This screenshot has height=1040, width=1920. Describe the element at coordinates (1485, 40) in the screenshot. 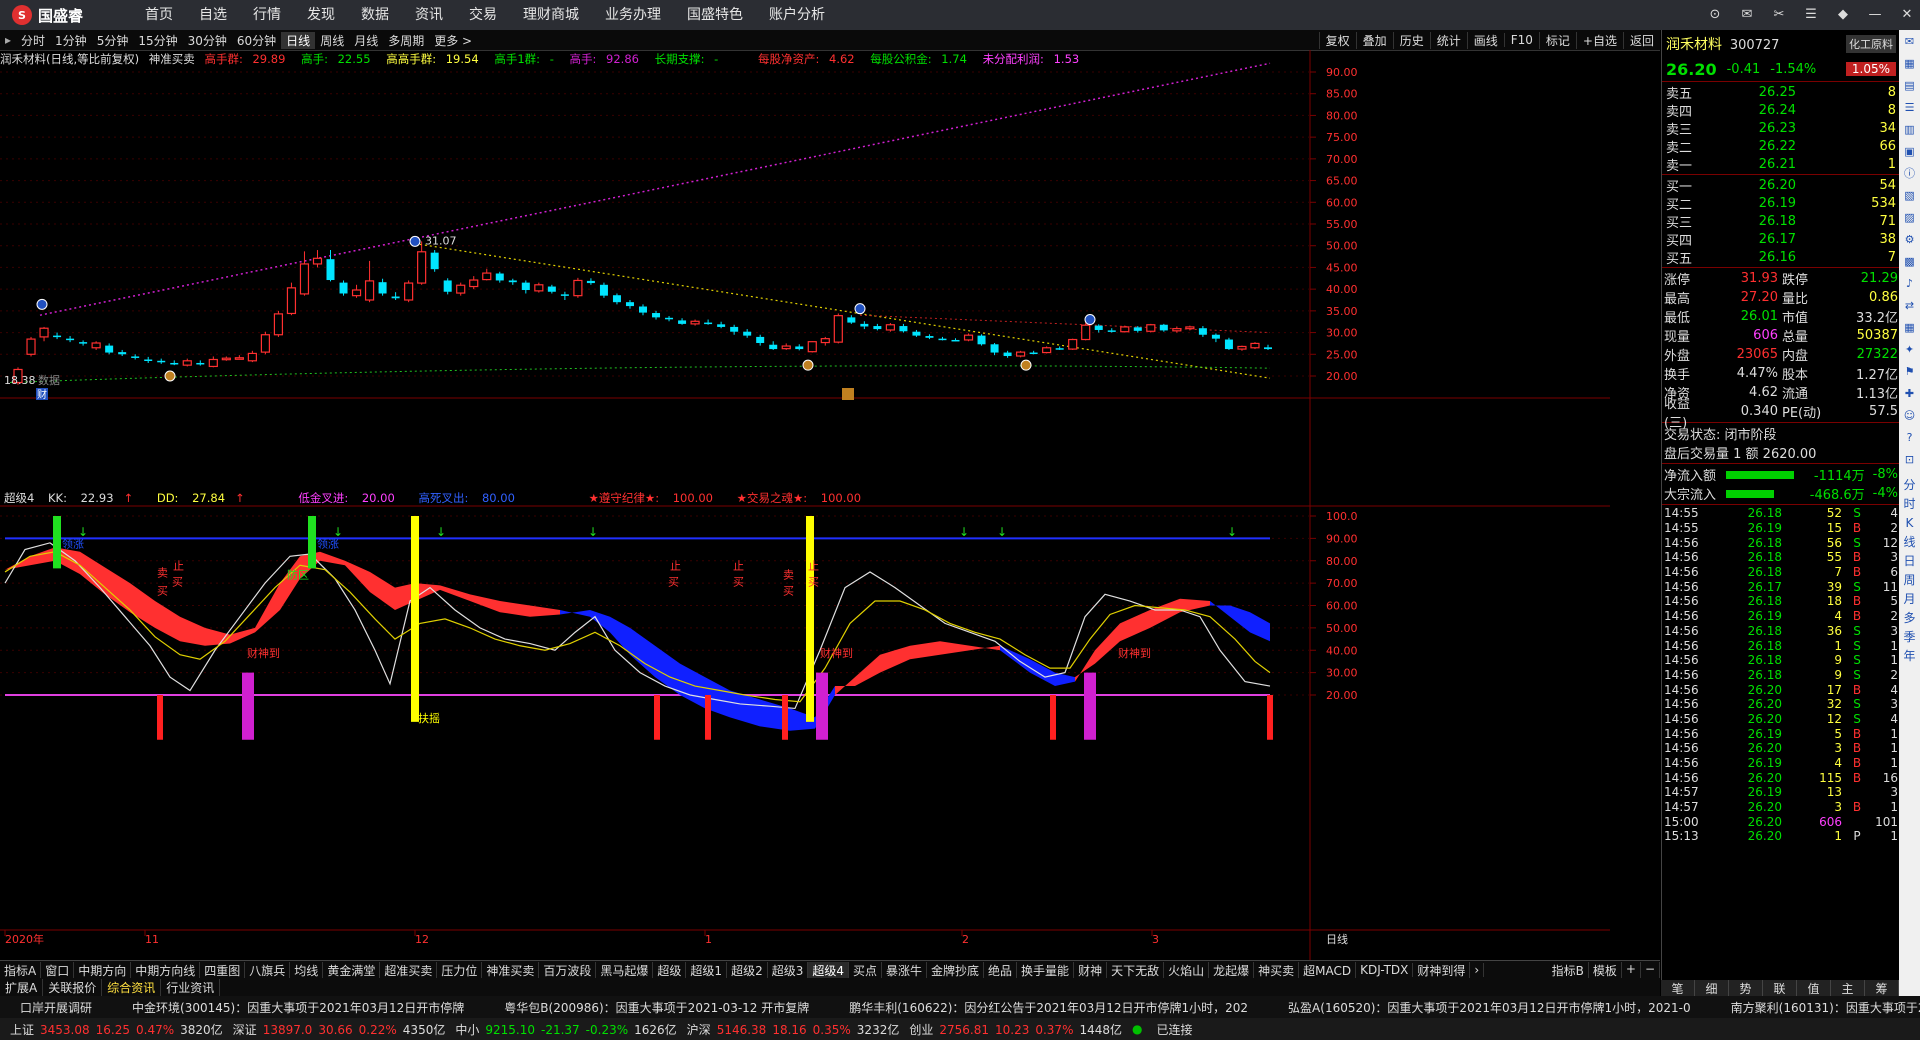

I see `chart-tool-4: 画线` at that location.